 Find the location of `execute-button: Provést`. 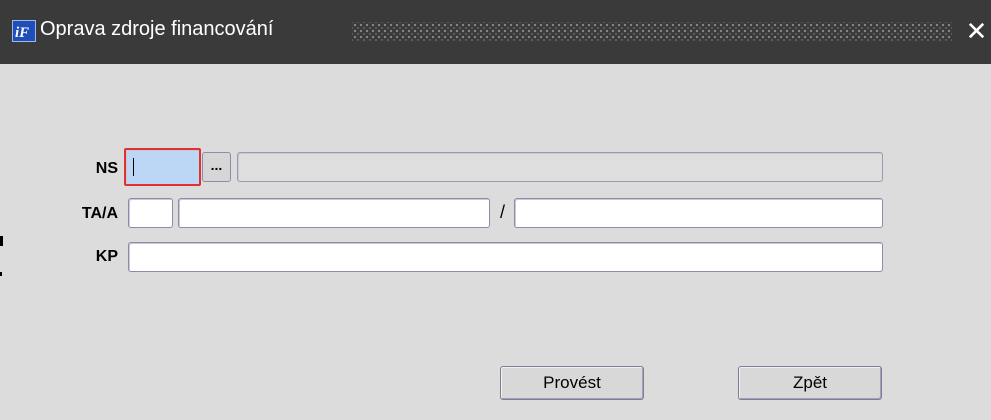

execute-button: Provést is located at coordinates (572, 383).